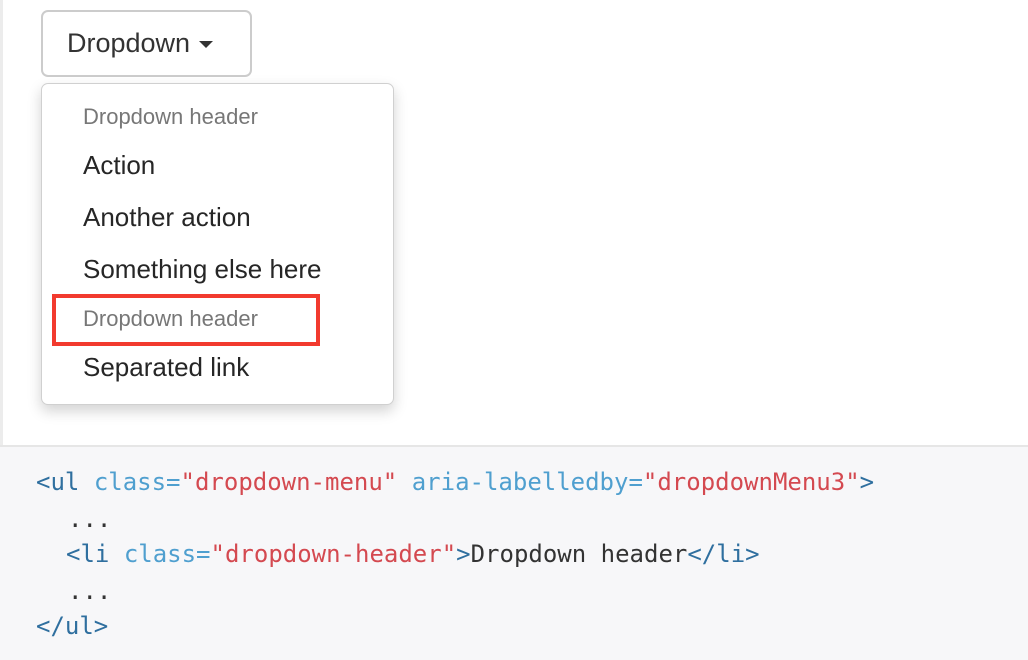 The image size is (1028, 660). I want to click on dropdown-toggle-button: Dropdown, so click(146, 43).